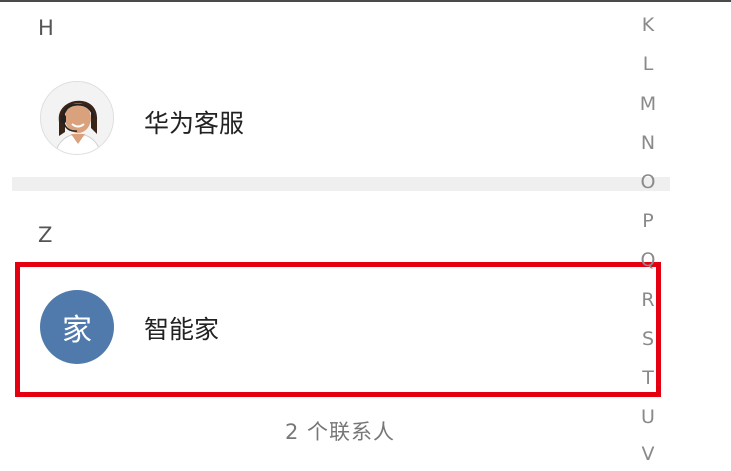 This screenshot has width=731, height=471. I want to click on index-letter-s: S, so click(648, 339).